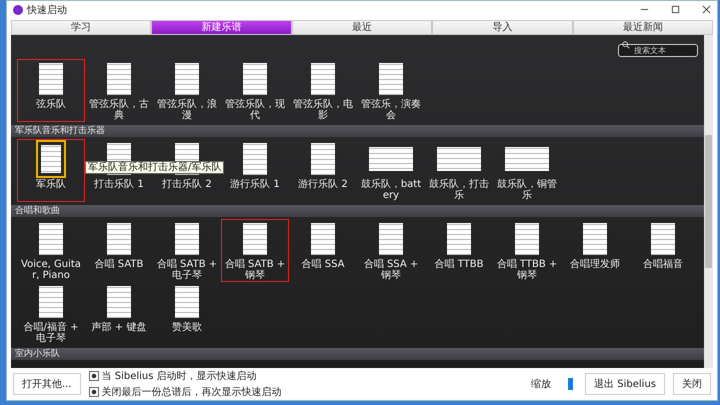 The height and width of the screenshot is (405, 720). I want to click on template-label: 管弦乐队，电影, so click(323, 110).